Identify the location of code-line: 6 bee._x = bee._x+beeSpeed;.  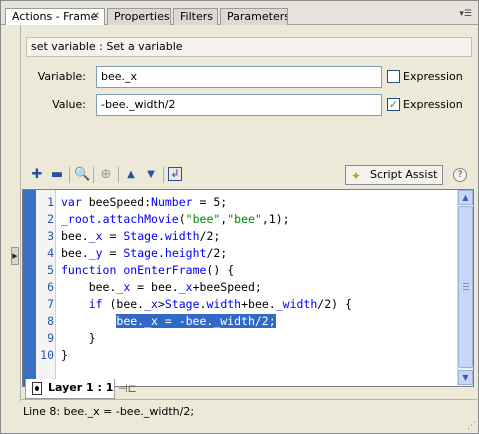
(240, 287).